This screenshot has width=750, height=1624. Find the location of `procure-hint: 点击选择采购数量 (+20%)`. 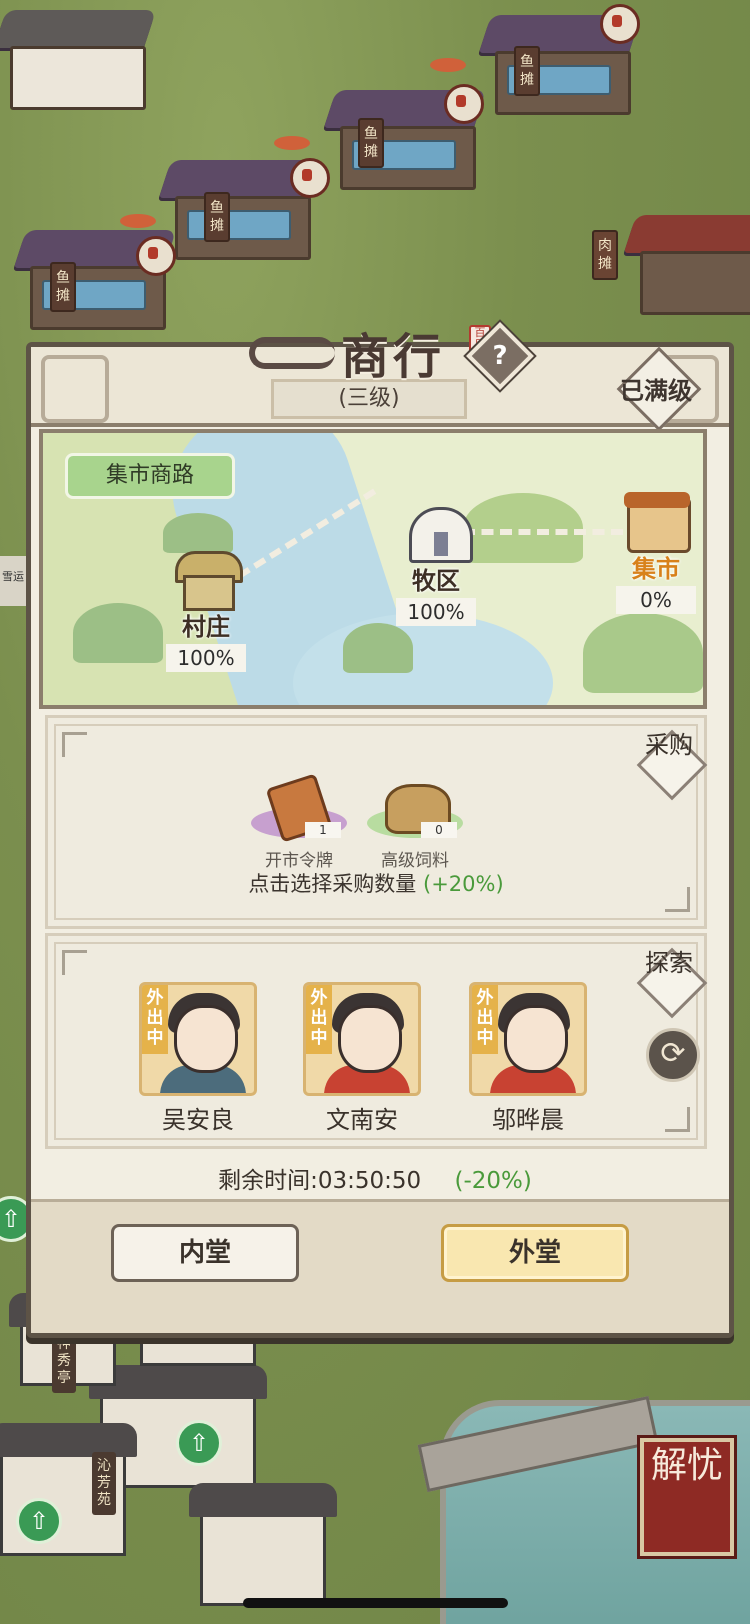

procure-hint: 点击选择采购数量 (+20%) is located at coordinates (376, 883).